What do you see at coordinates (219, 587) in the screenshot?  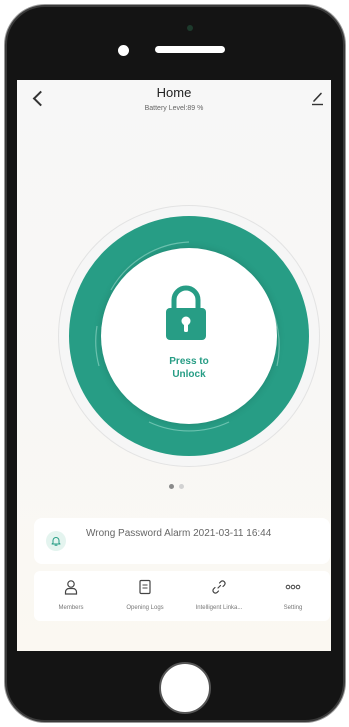 I see `link-icon` at bounding box center [219, 587].